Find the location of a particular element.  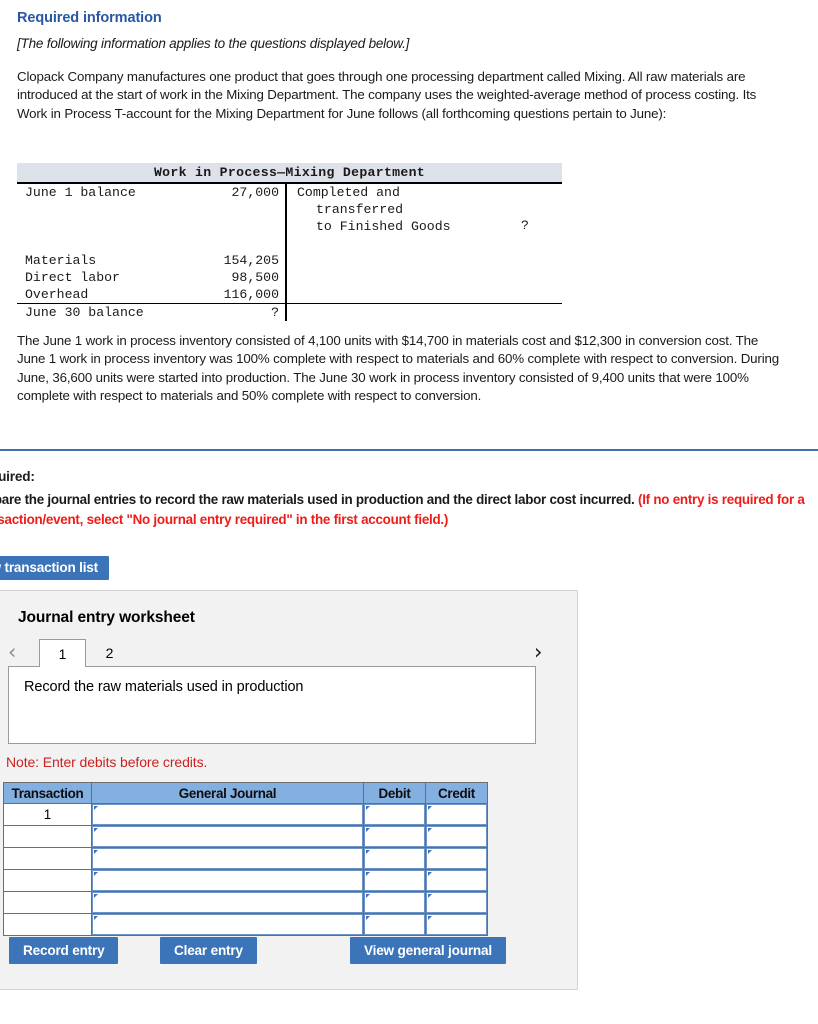

t-account-row-label: June 1 balance is located at coordinates (80, 192).